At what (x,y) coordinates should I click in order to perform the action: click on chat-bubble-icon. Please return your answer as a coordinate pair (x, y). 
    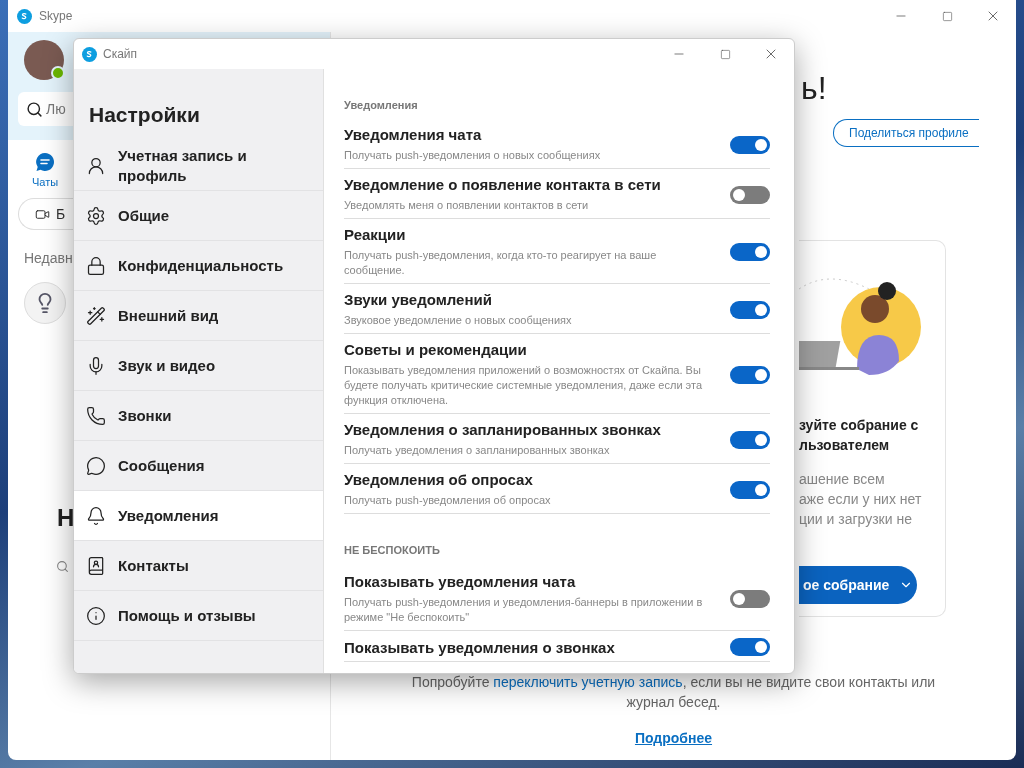
    Looking at the image, I should click on (45, 162).